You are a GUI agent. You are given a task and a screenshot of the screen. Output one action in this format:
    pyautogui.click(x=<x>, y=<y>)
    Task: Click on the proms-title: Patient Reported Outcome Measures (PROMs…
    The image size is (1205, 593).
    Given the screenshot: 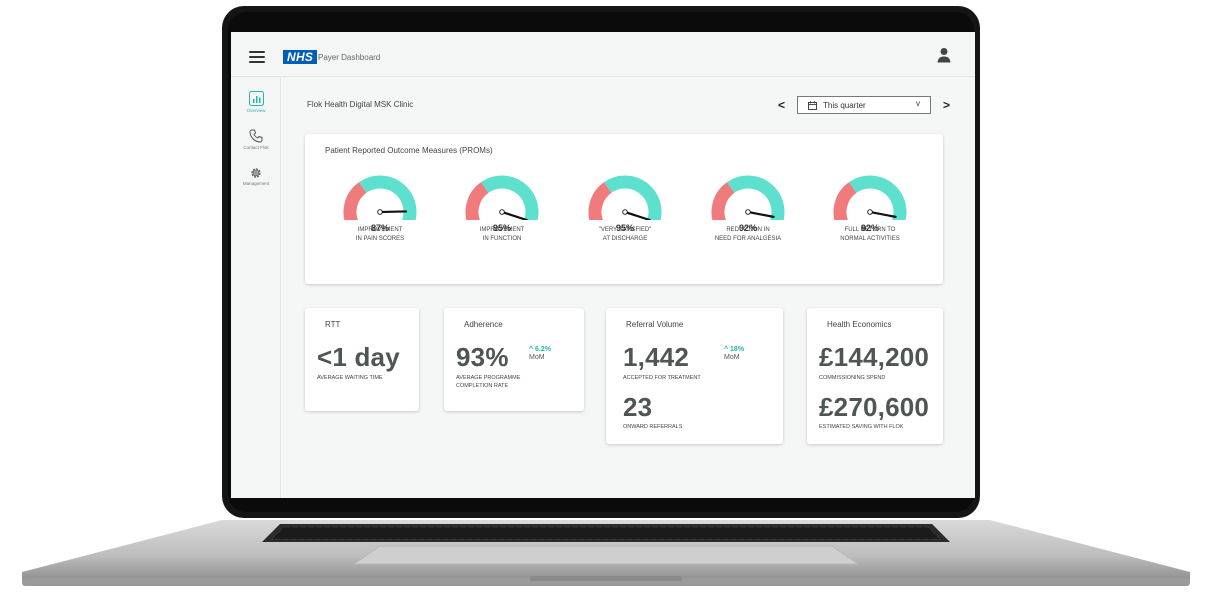 What is the action you would take?
    pyautogui.click(x=409, y=150)
    